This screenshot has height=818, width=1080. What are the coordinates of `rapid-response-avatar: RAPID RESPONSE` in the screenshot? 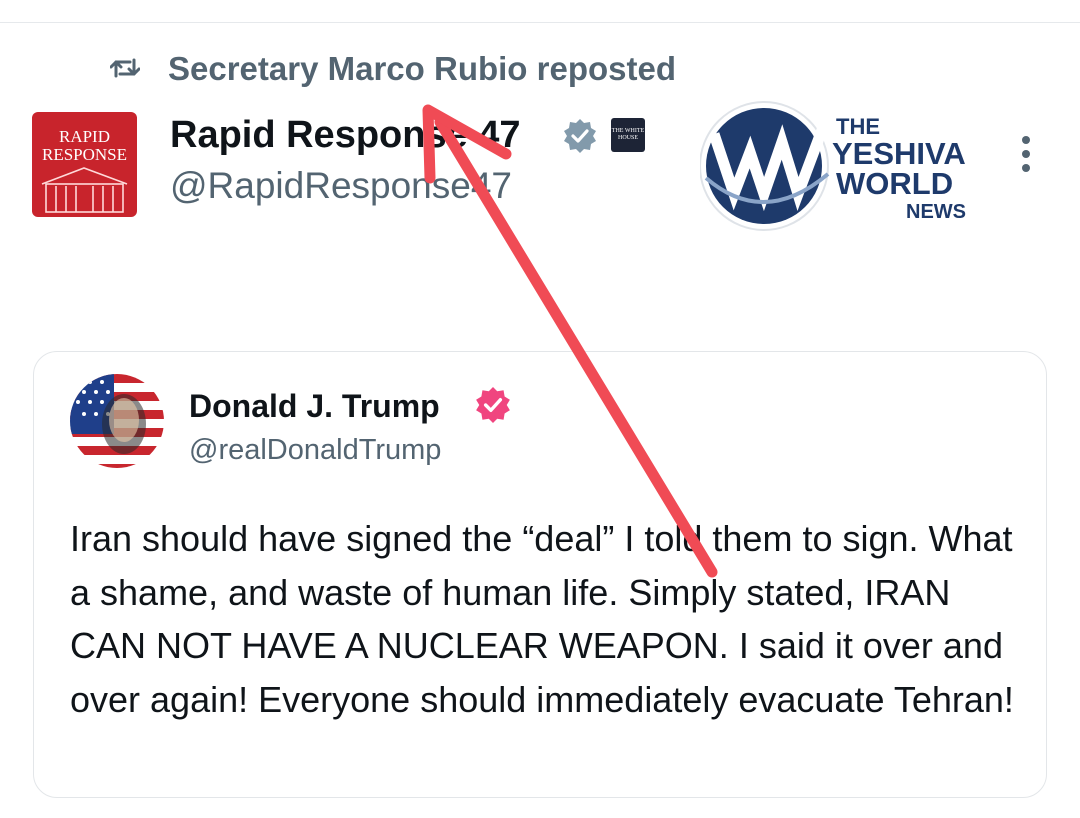 It's located at (84, 164).